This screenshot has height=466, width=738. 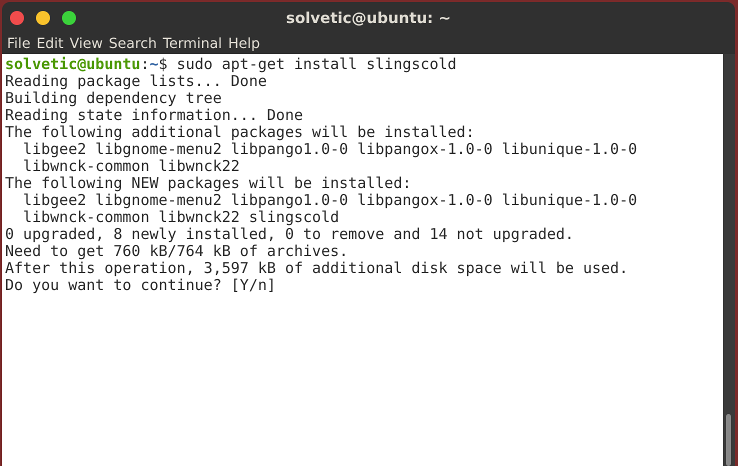 What do you see at coordinates (43, 17) in the screenshot?
I see `minimize-button` at bounding box center [43, 17].